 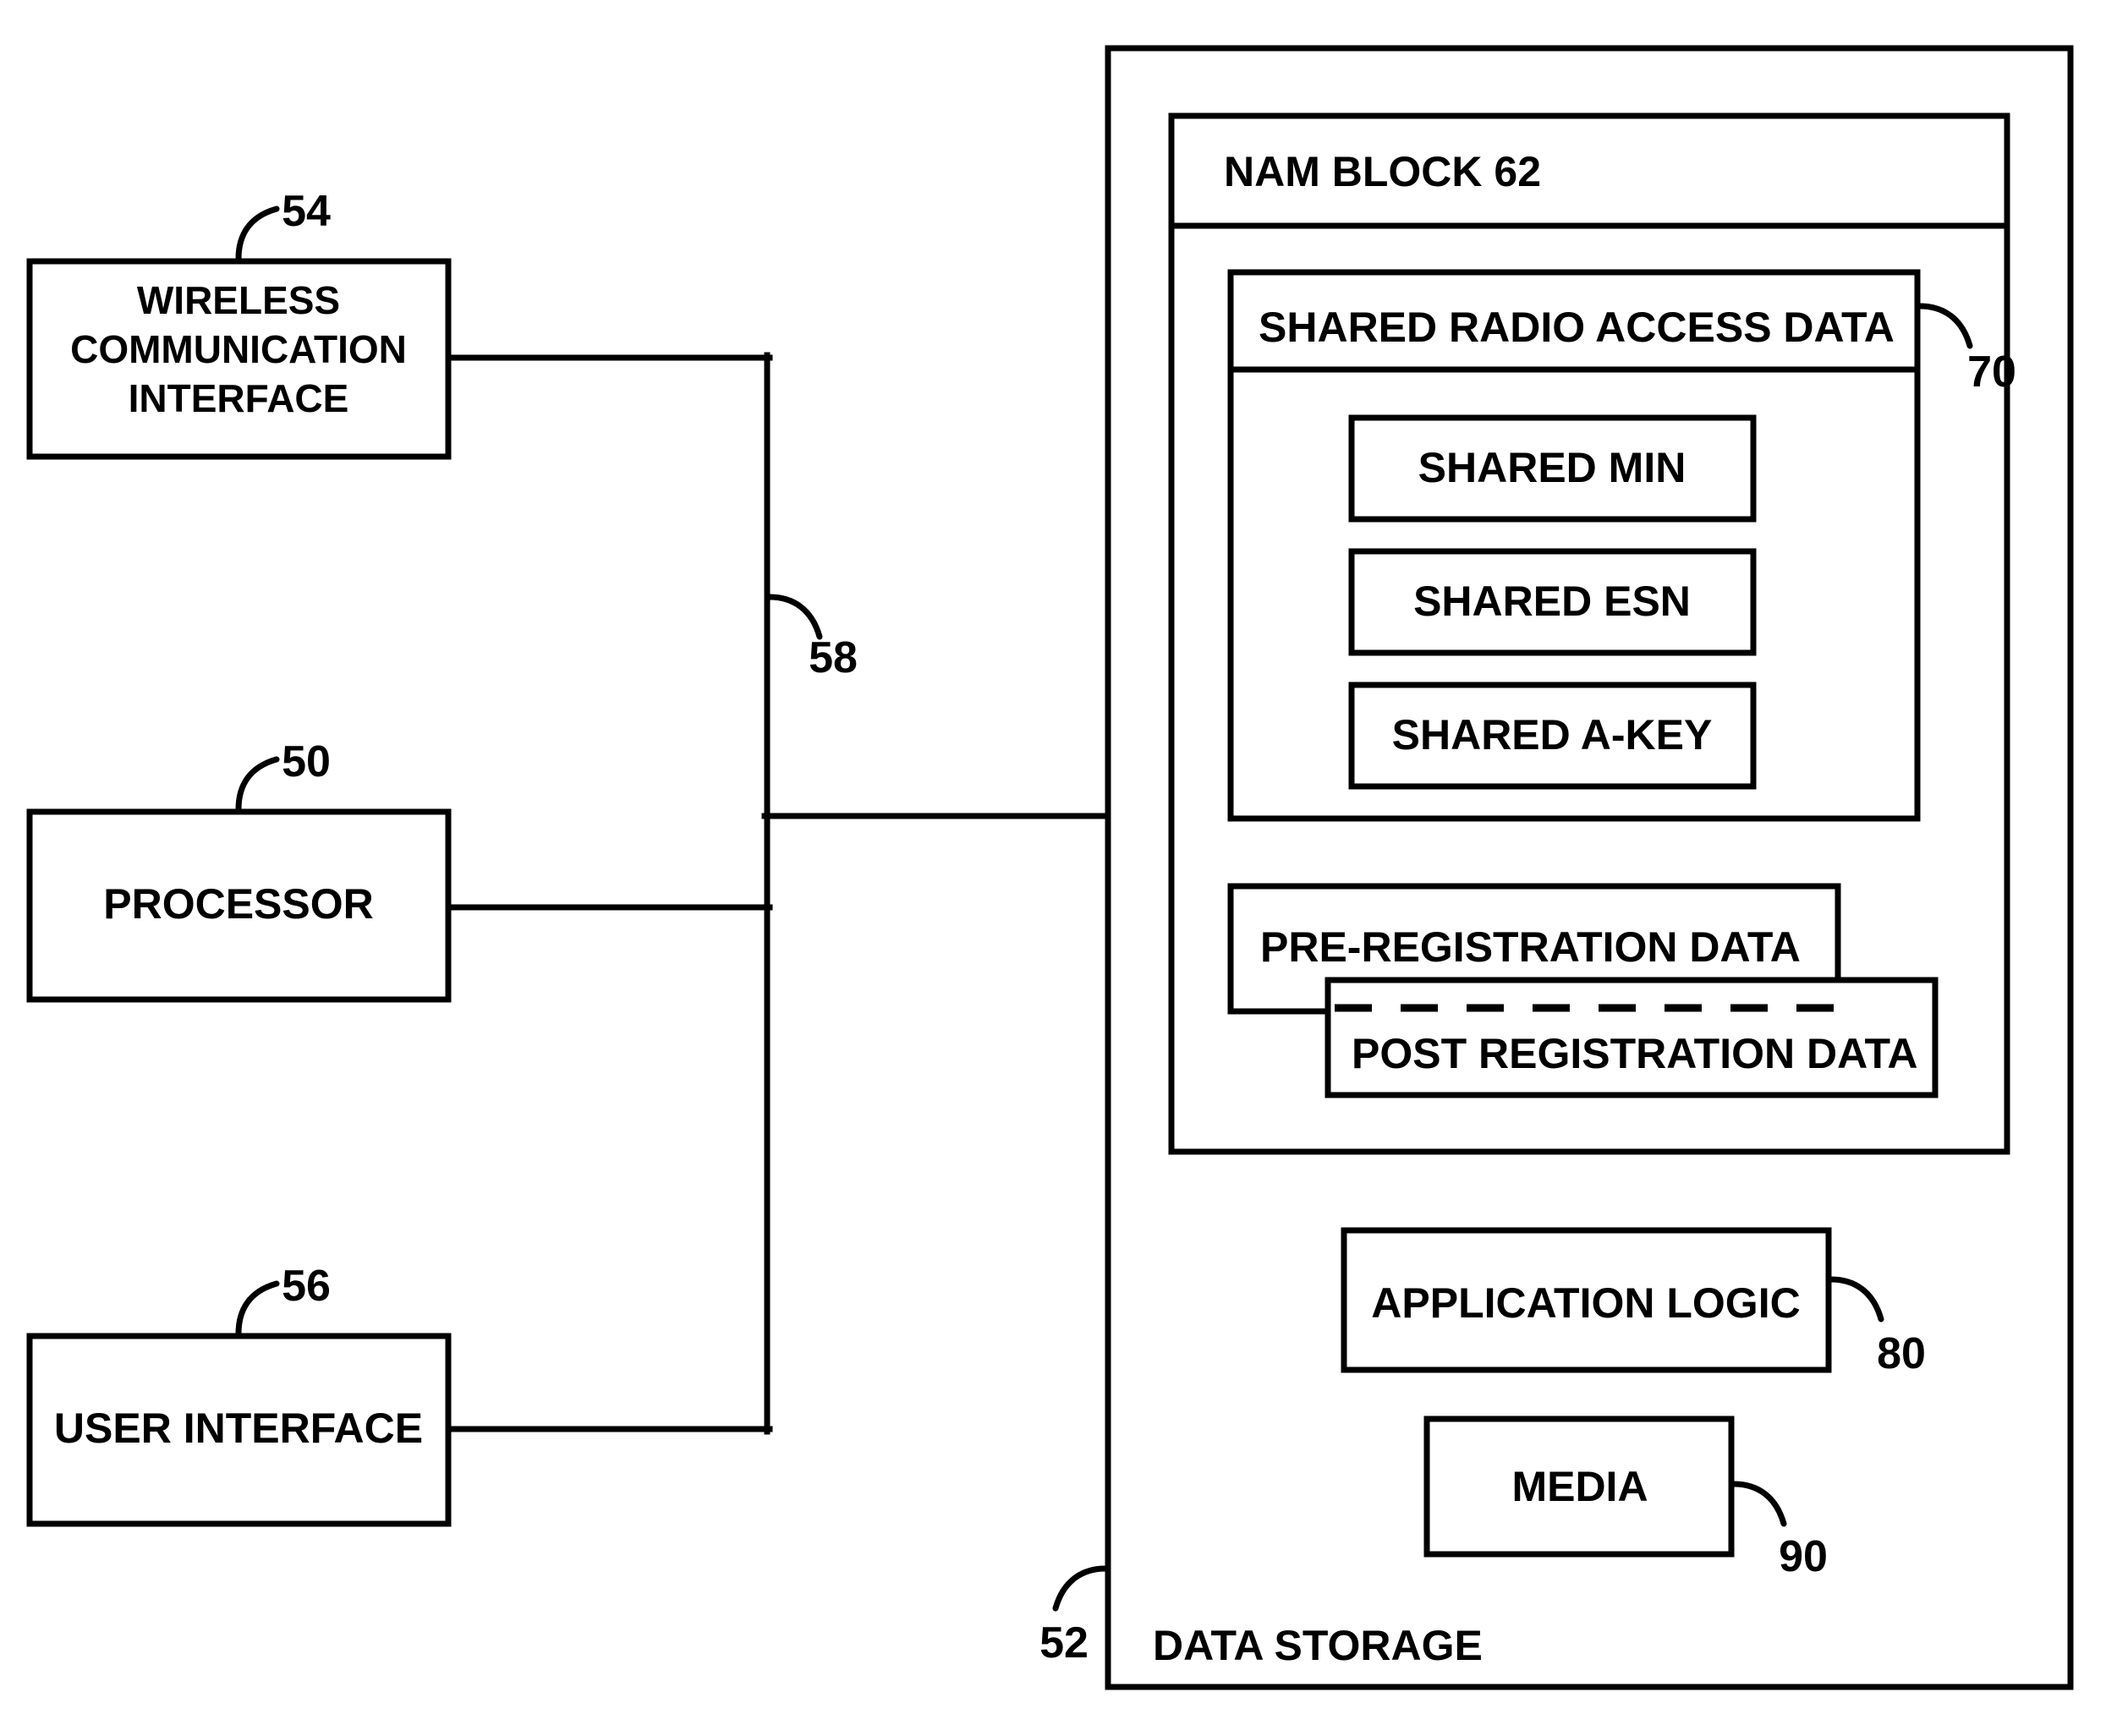 What do you see at coordinates (239, 1394) in the screenshot?
I see `block-user-interface: USER INTERFACE 56` at bounding box center [239, 1394].